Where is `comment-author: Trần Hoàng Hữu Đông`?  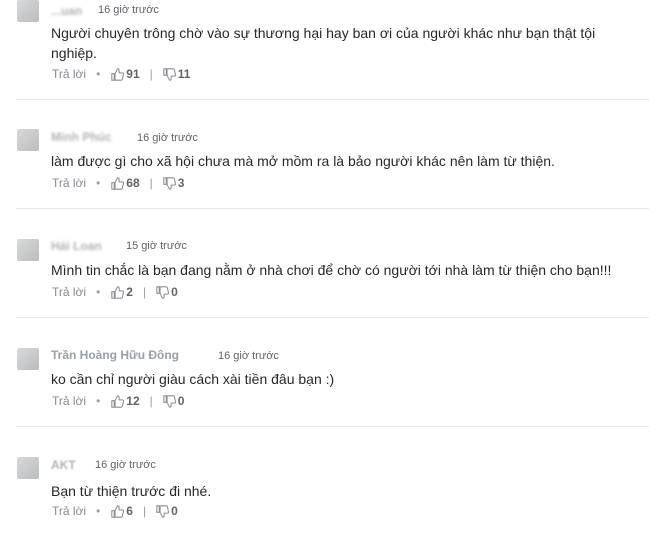 comment-author: Trần Hoàng Hữu Đông is located at coordinates (115, 355).